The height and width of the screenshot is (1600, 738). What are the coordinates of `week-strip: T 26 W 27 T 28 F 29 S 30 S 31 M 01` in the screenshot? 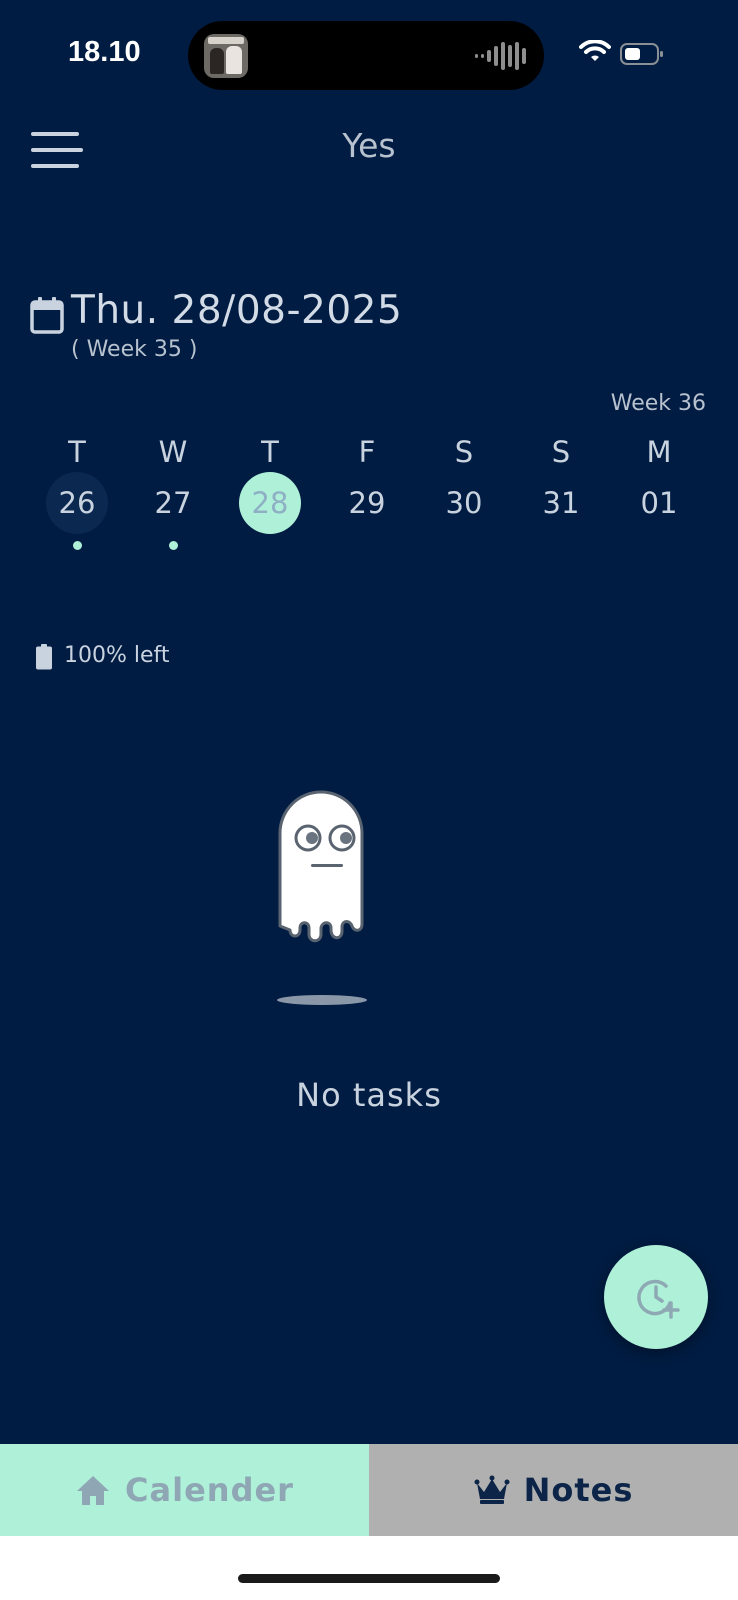 It's located at (369, 492).